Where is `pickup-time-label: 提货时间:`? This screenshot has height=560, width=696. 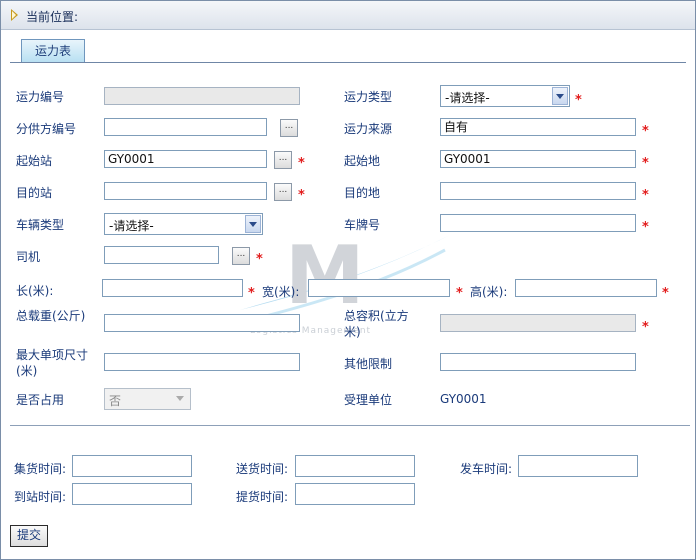
pickup-time-label: 提货时间: is located at coordinates (262, 497).